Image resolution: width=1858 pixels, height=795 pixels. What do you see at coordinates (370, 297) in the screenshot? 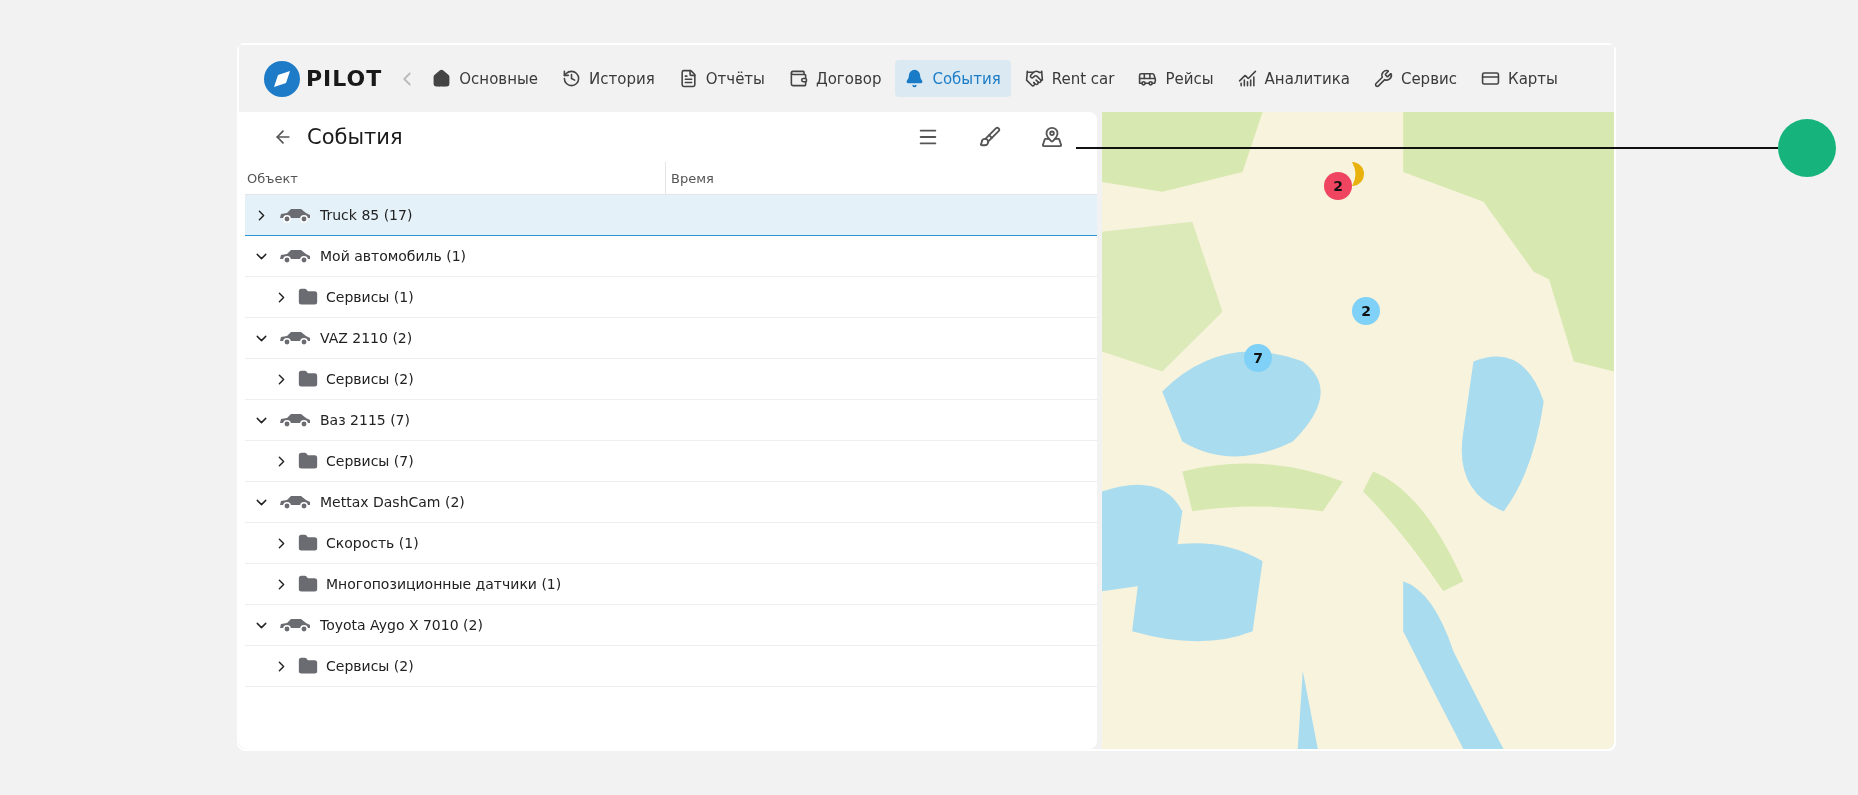
I see `tree-label: Сервисы (1)` at bounding box center [370, 297].